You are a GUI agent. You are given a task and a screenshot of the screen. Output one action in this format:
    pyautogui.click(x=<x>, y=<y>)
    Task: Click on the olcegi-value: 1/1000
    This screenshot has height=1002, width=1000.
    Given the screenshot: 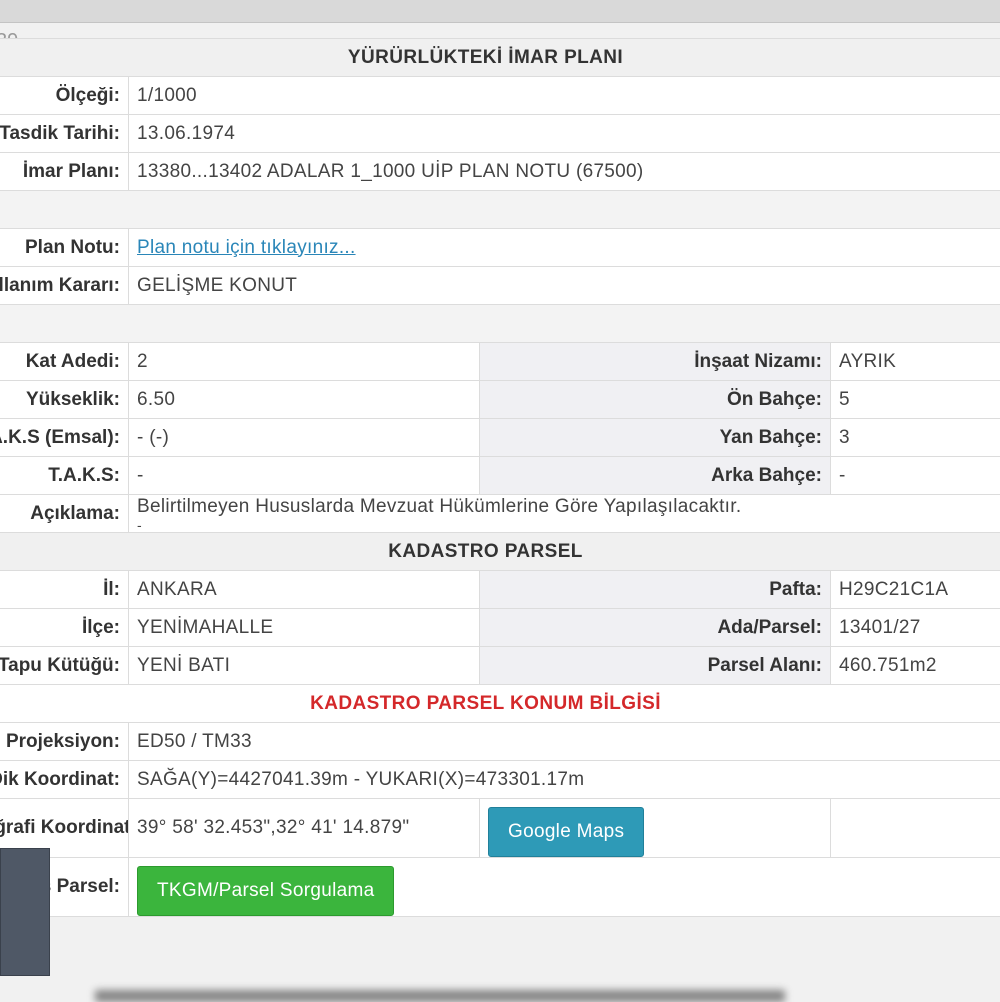 What is the action you would take?
    pyautogui.click(x=564, y=96)
    